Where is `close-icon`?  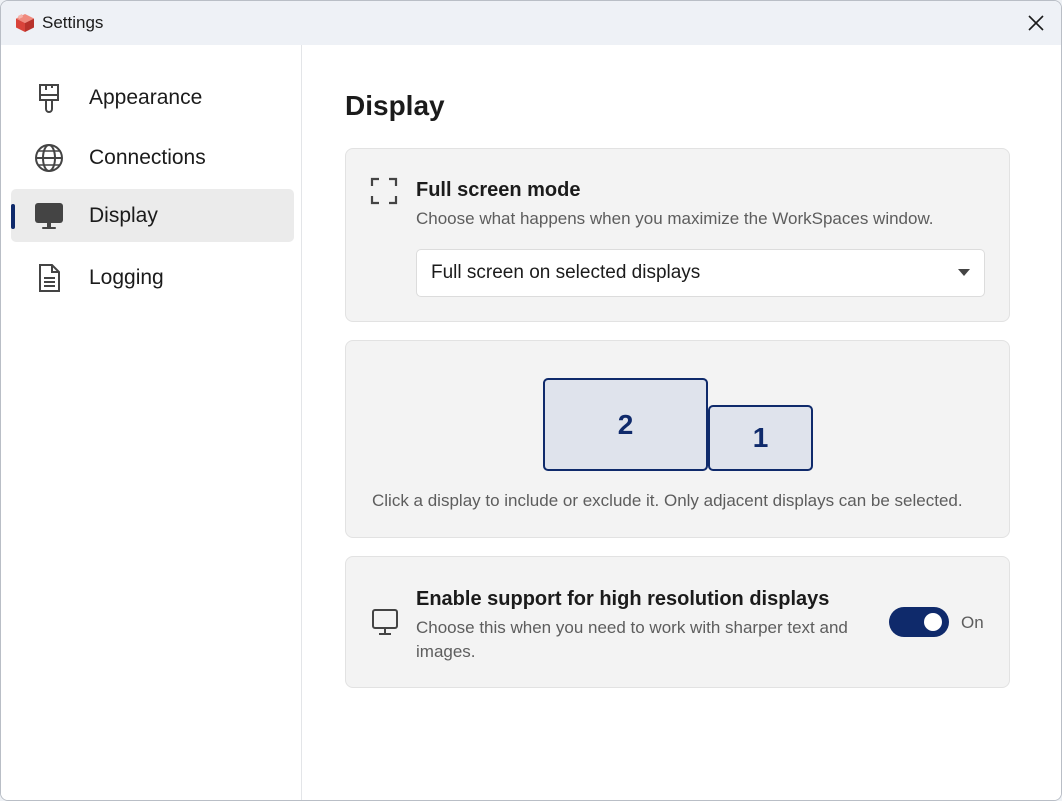
close-icon is located at coordinates (1036, 23).